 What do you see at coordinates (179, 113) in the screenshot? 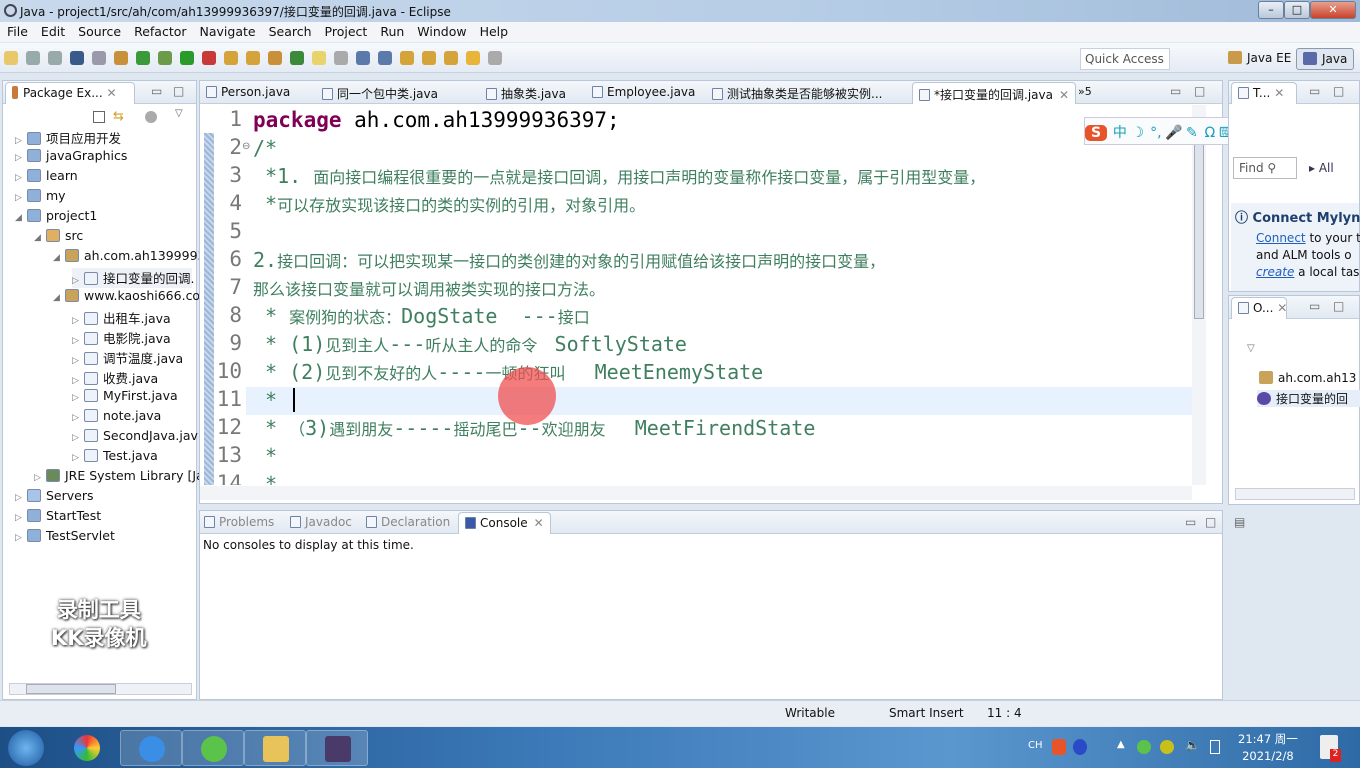
I see `chevron-down-icon: ▽` at bounding box center [179, 113].